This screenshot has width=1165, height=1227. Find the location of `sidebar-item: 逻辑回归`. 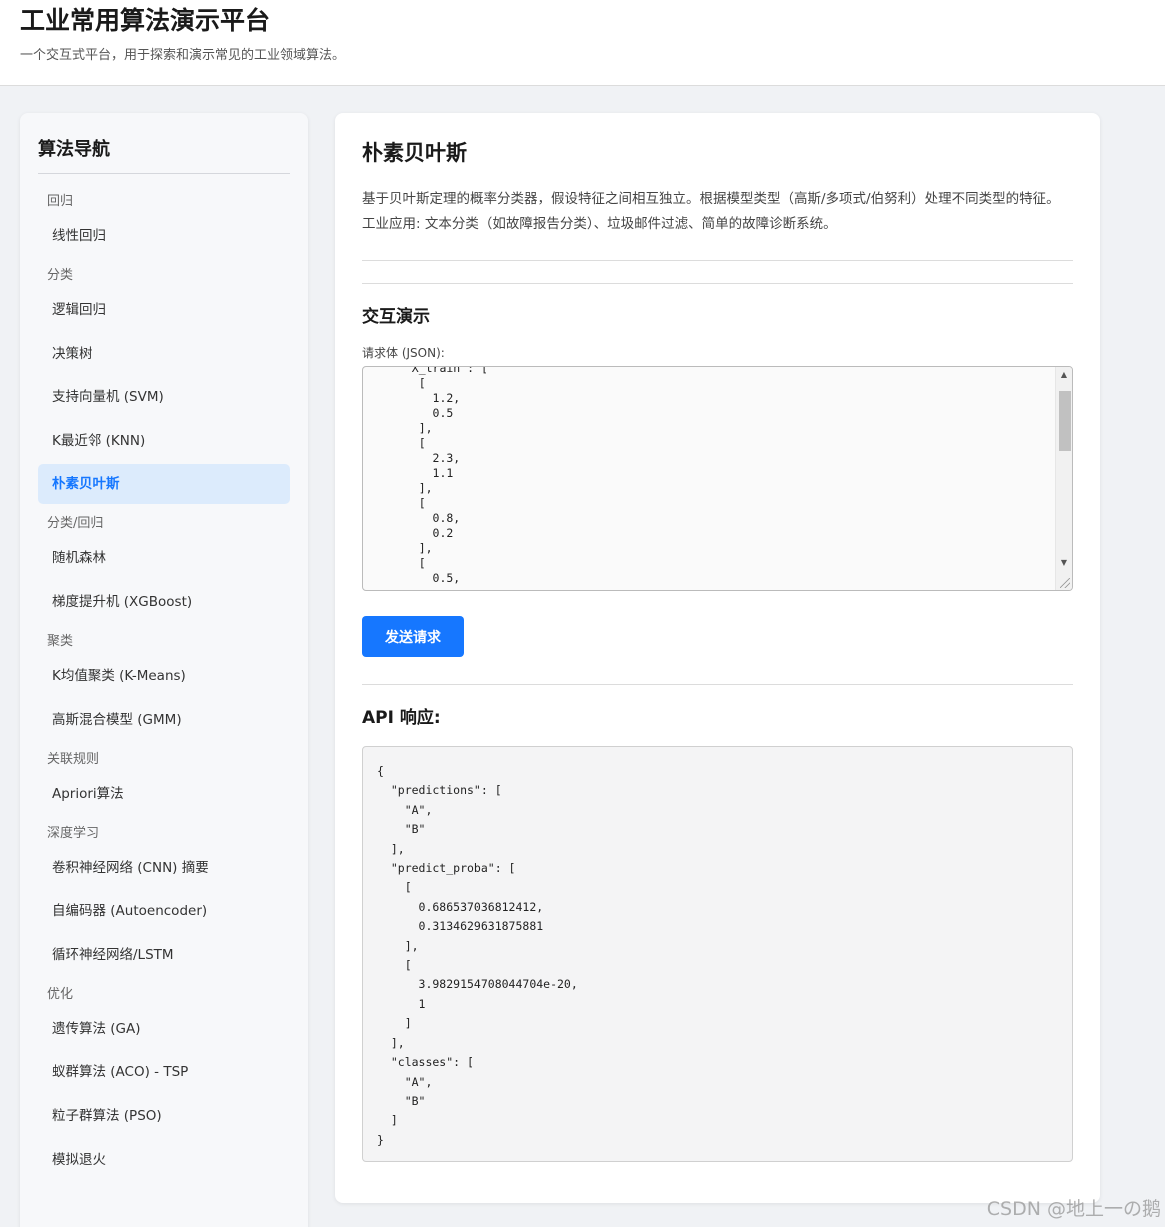

sidebar-item: 逻辑回归 is located at coordinates (164, 310).